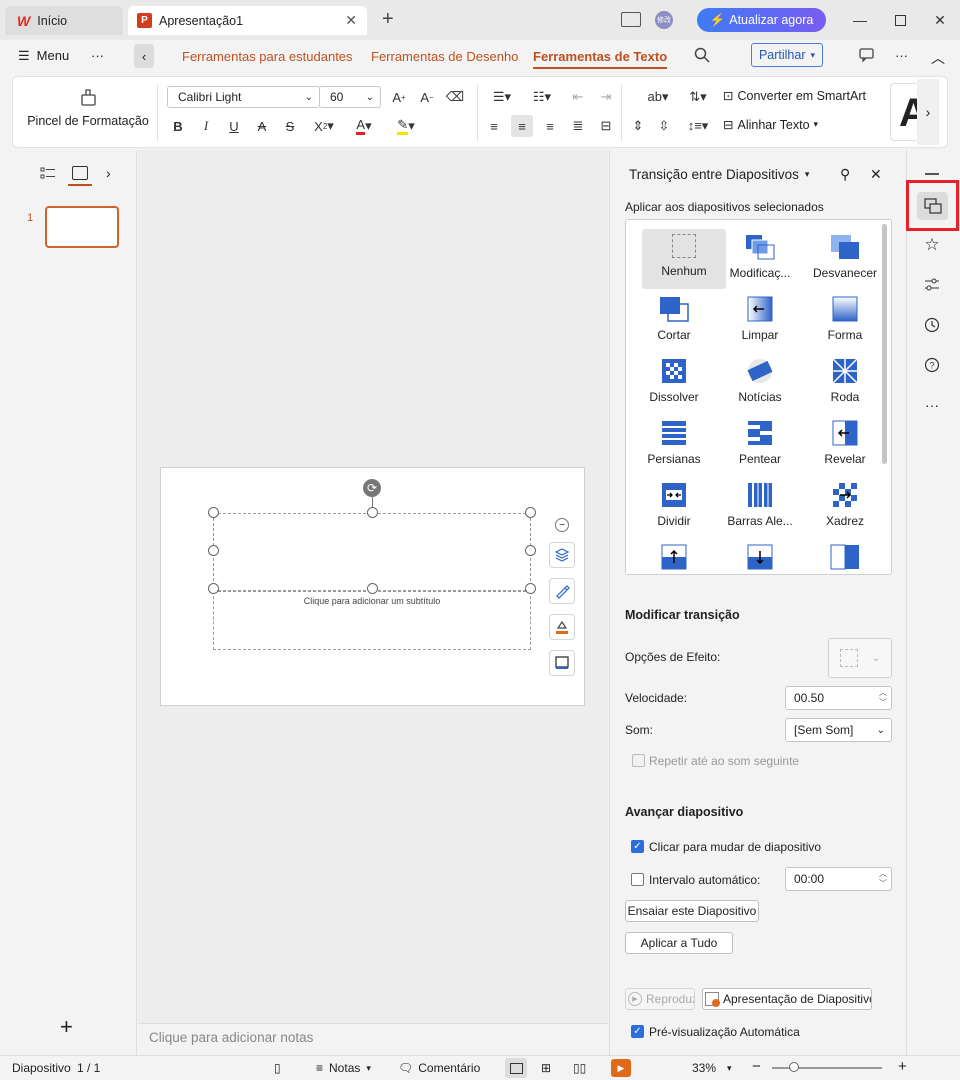 This screenshot has width=960, height=1080. Describe the element at coordinates (787, 999) in the screenshot. I see `slideshow-button: Apresentação de Diapositivo` at that location.